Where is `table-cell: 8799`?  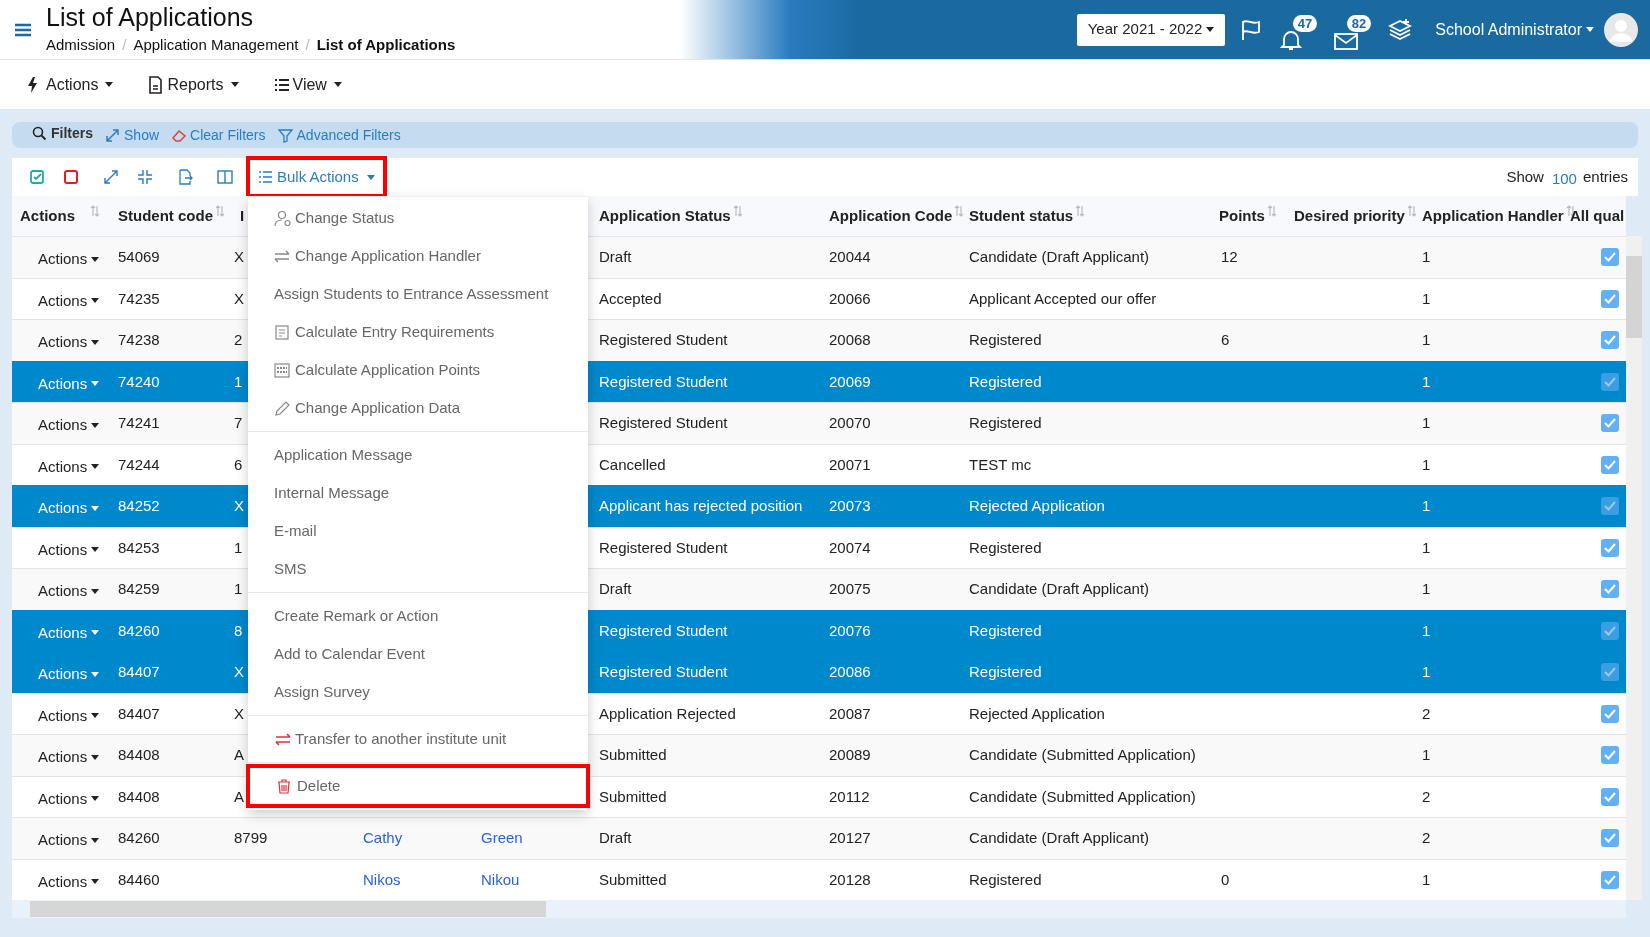 table-cell: 8799 is located at coordinates (251, 837).